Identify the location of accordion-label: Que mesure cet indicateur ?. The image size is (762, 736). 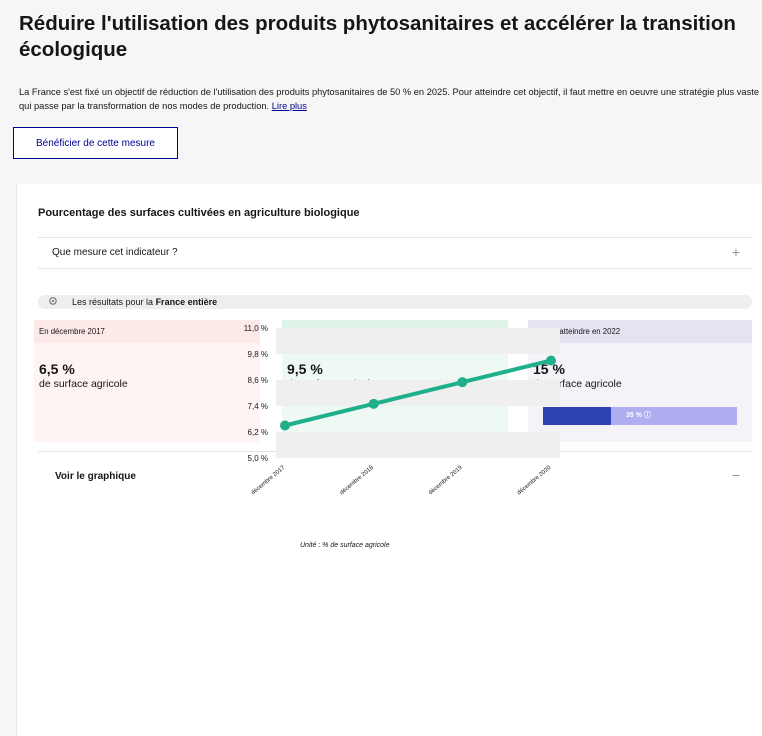
(115, 252).